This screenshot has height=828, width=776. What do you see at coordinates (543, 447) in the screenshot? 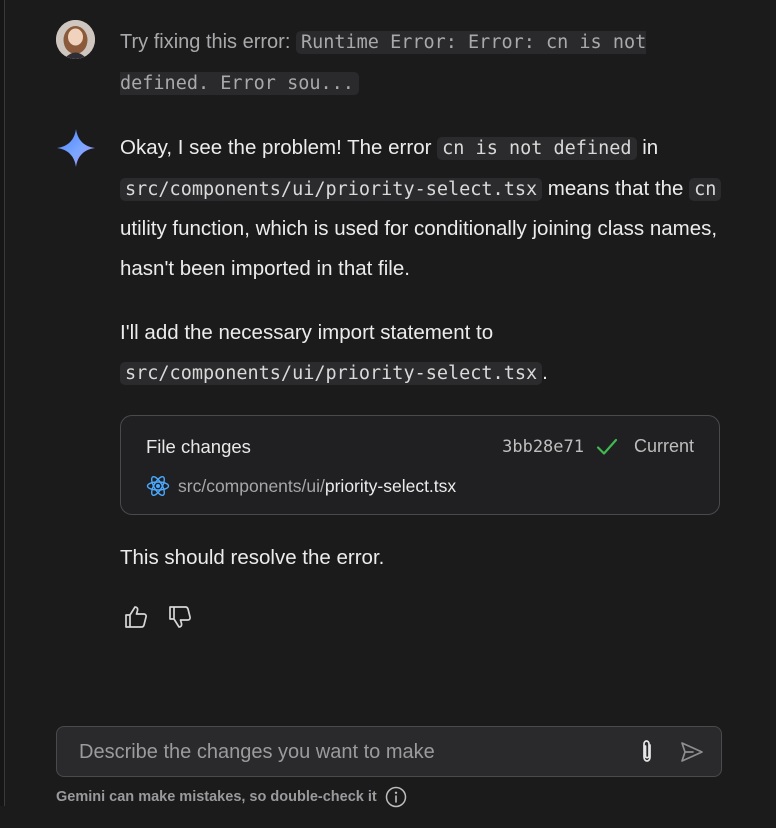
I see `commit-hash: 3bb28e71` at bounding box center [543, 447].